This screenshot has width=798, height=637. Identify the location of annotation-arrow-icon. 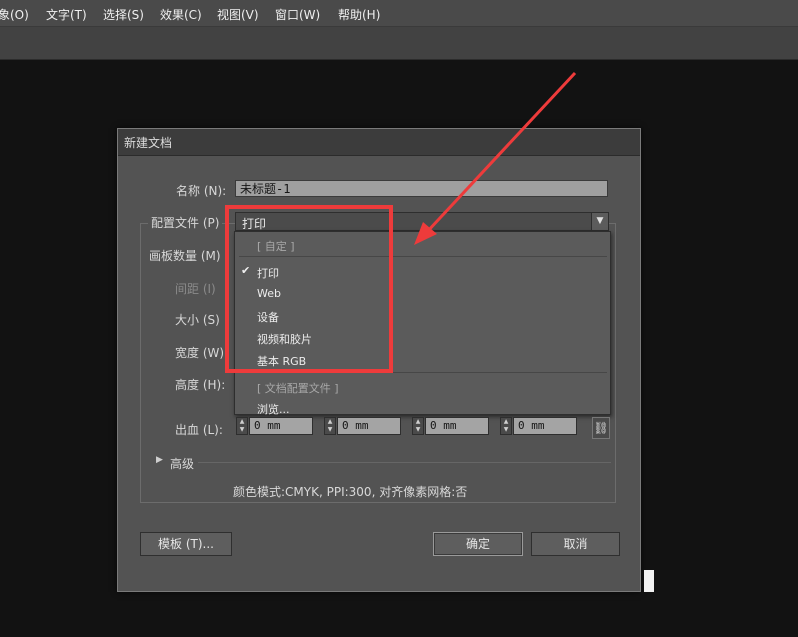
(495, 158).